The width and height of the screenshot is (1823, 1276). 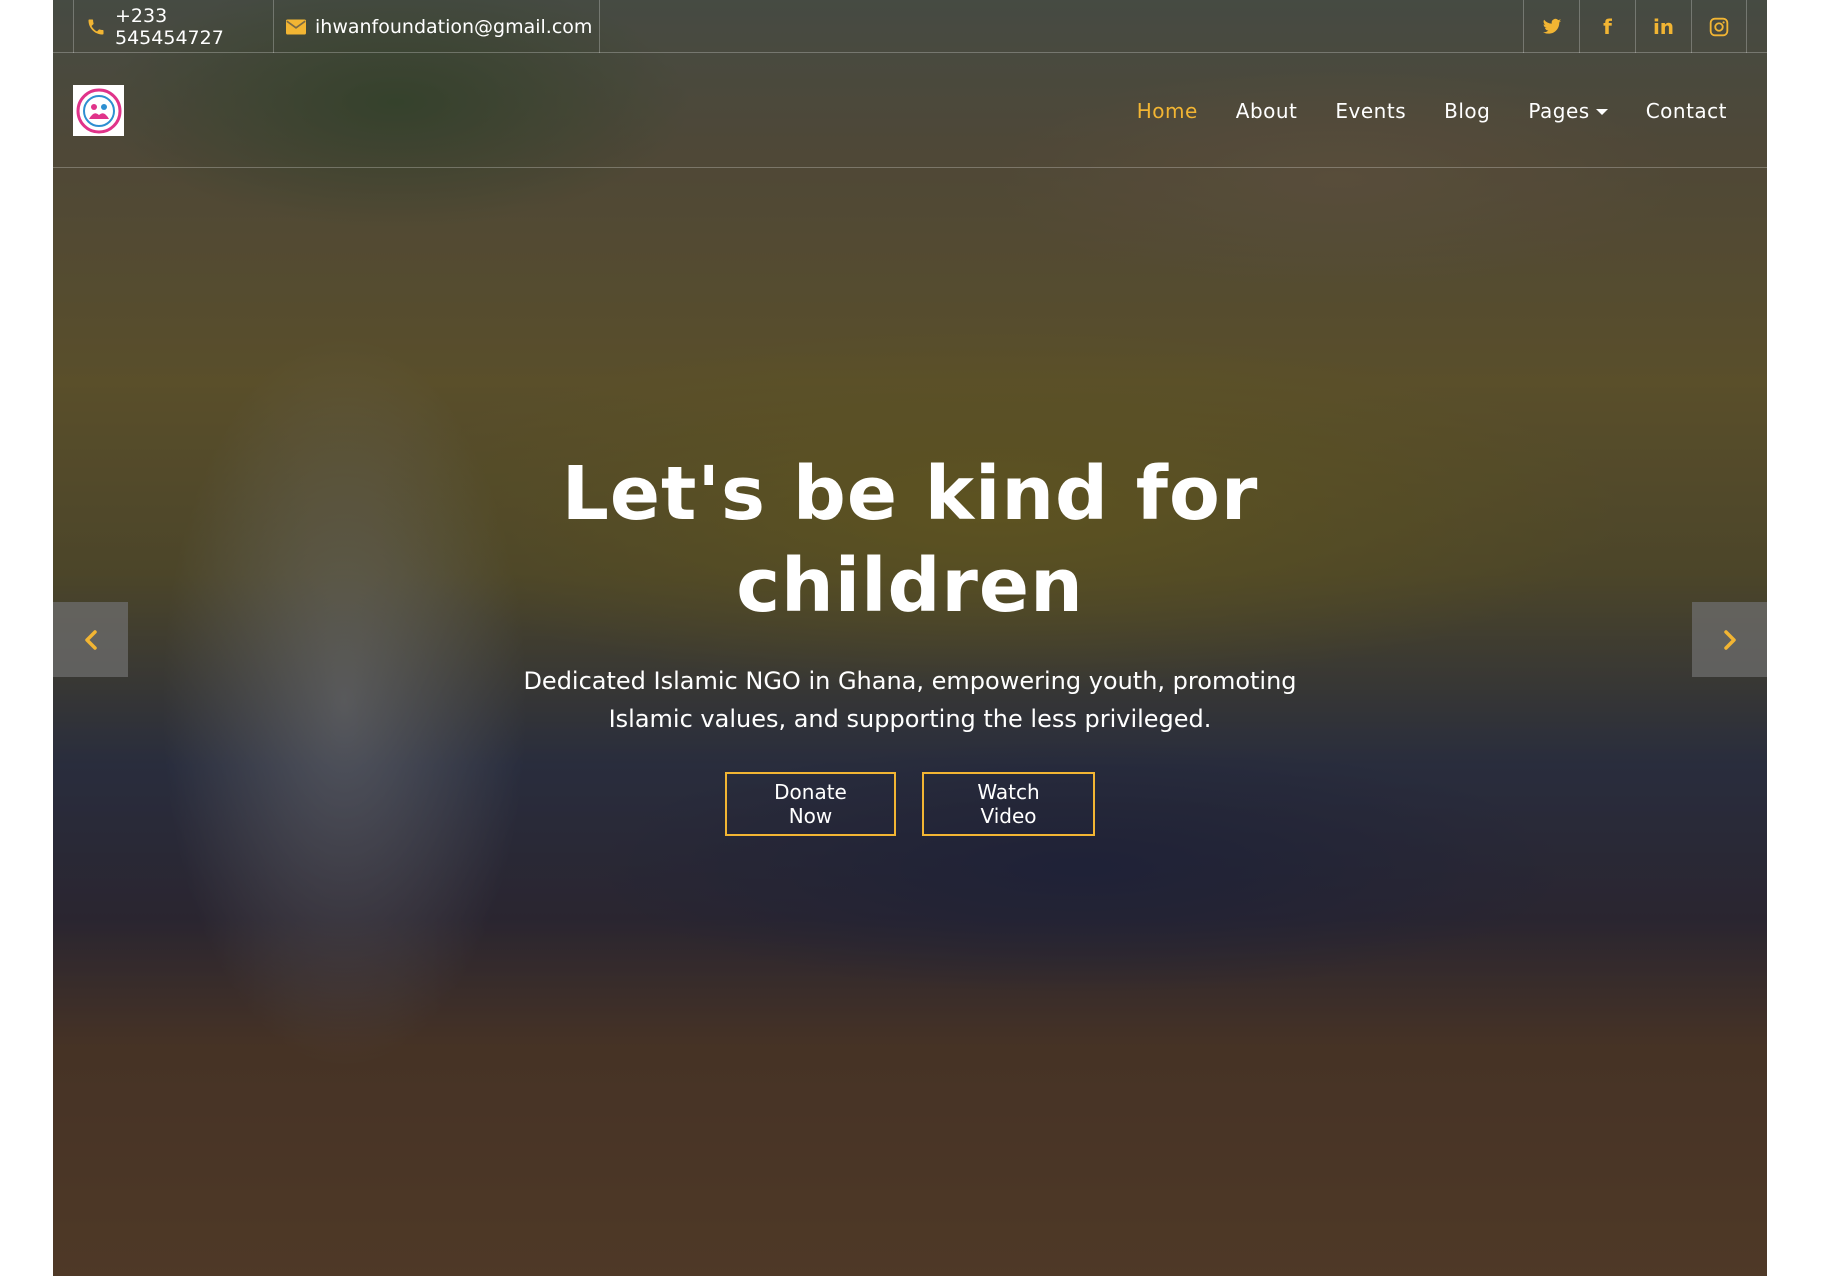 I want to click on hero-buttons: Donate Now Watch Video, so click(x=910, y=804).